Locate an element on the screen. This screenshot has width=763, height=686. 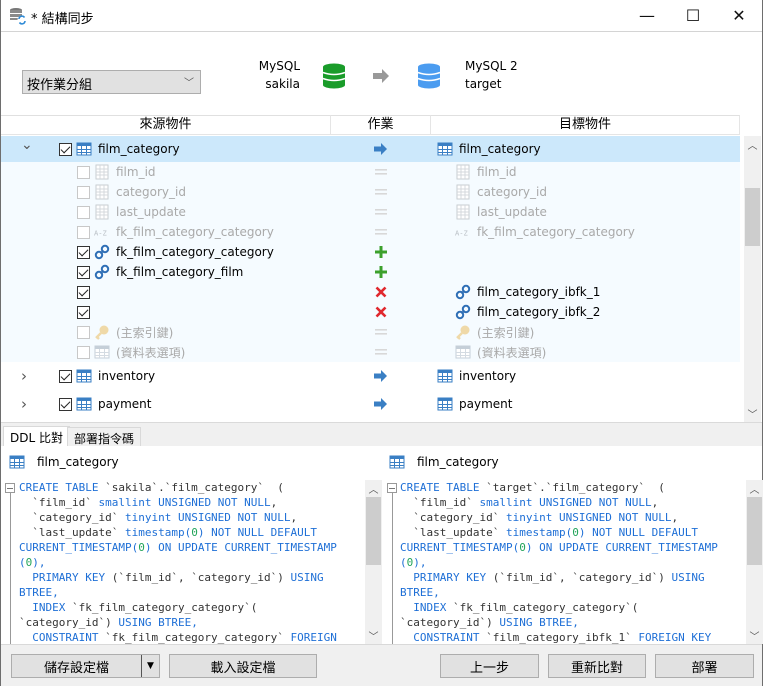
save-profile-dropdown-icon: ▼ is located at coordinates (150, 666).